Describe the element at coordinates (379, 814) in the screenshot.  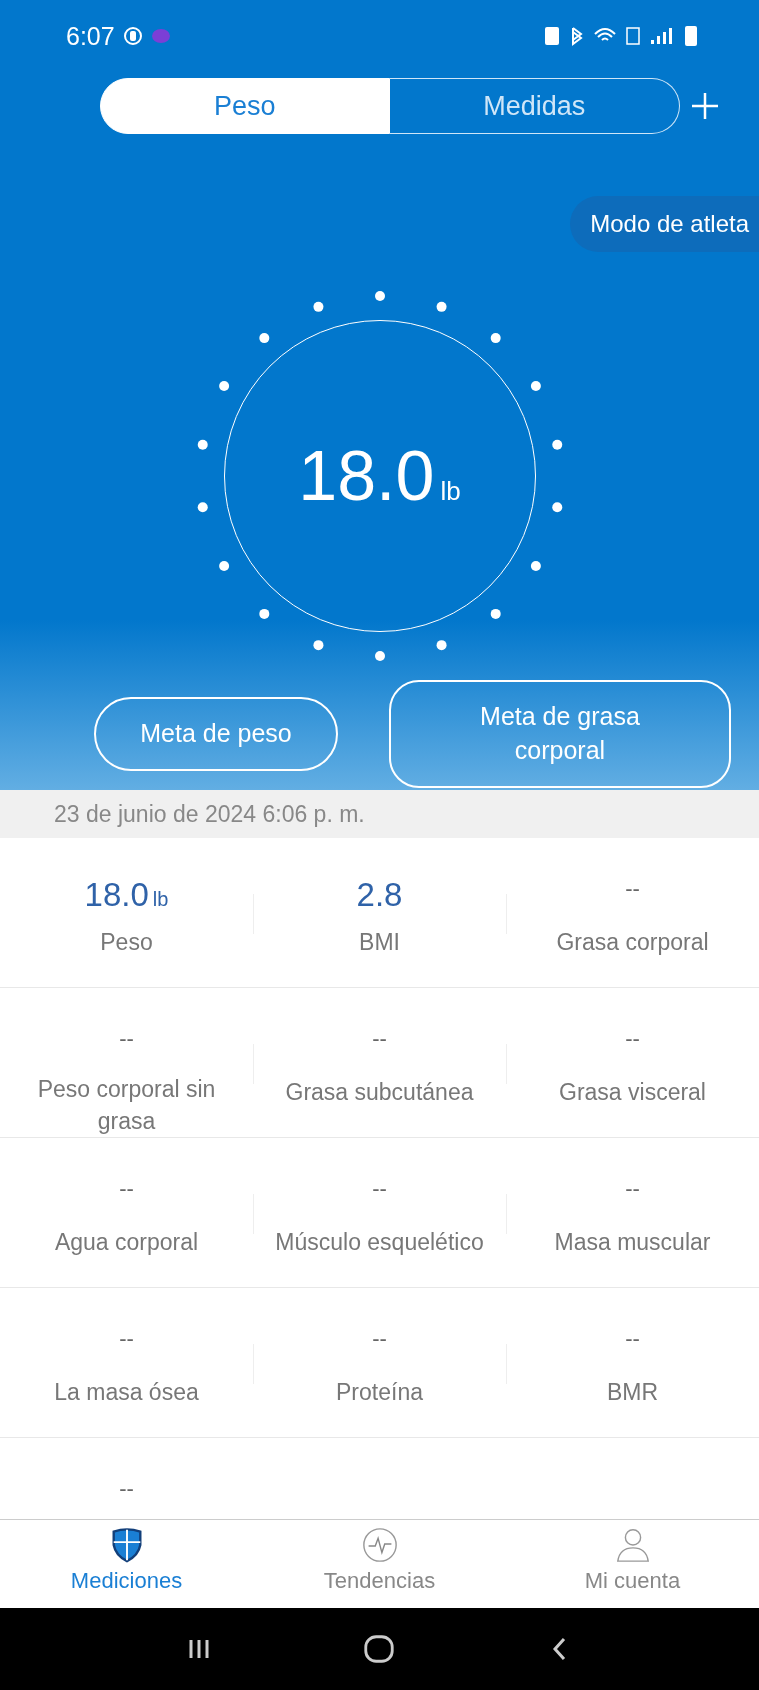
I see `measurement-date: 23 de junio de 2024 6:06 p. m.` at that location.